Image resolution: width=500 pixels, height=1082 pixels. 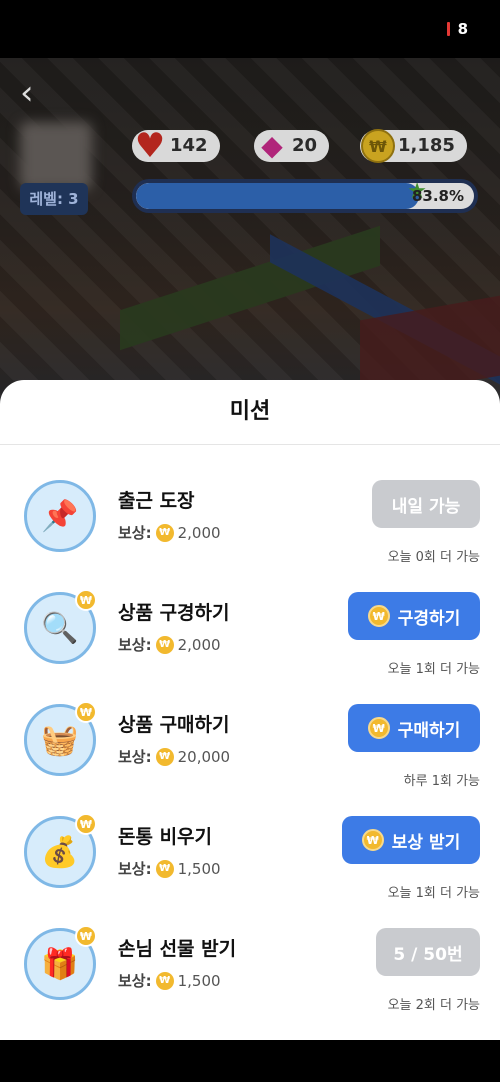 What do you see at coordinates (433, 1005) in the screenshot?
I see `mission-limit-note: 오늘 2회 더 가능` at bounding box center [433, 1005].